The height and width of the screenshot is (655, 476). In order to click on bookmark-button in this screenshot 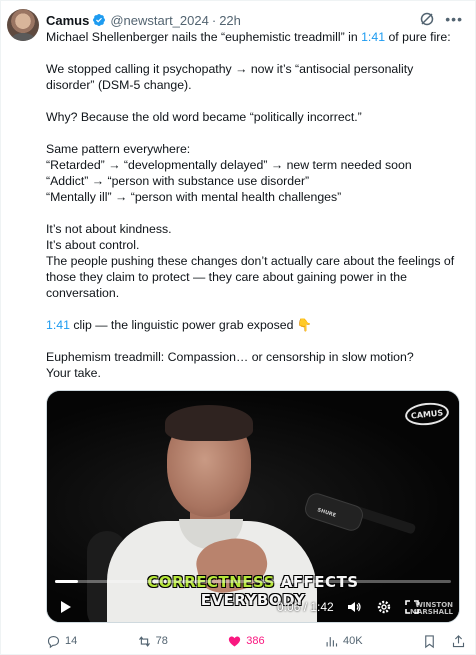, I will do `click(429, 641)`.